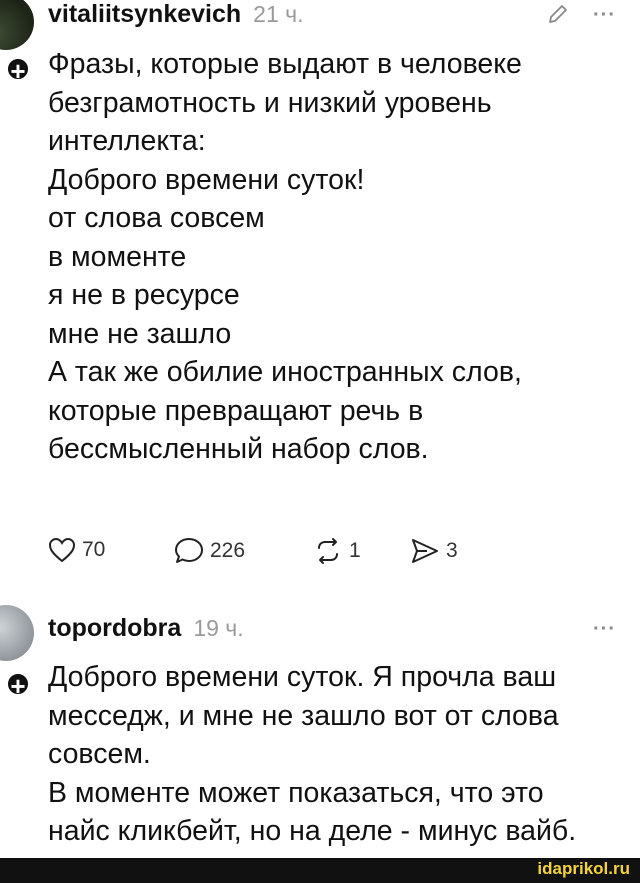 The image size is (640, 883). Describe the element at coordinates (144, 295) in the screenshot. I see `text-line: я не в ресурсе` at that location.